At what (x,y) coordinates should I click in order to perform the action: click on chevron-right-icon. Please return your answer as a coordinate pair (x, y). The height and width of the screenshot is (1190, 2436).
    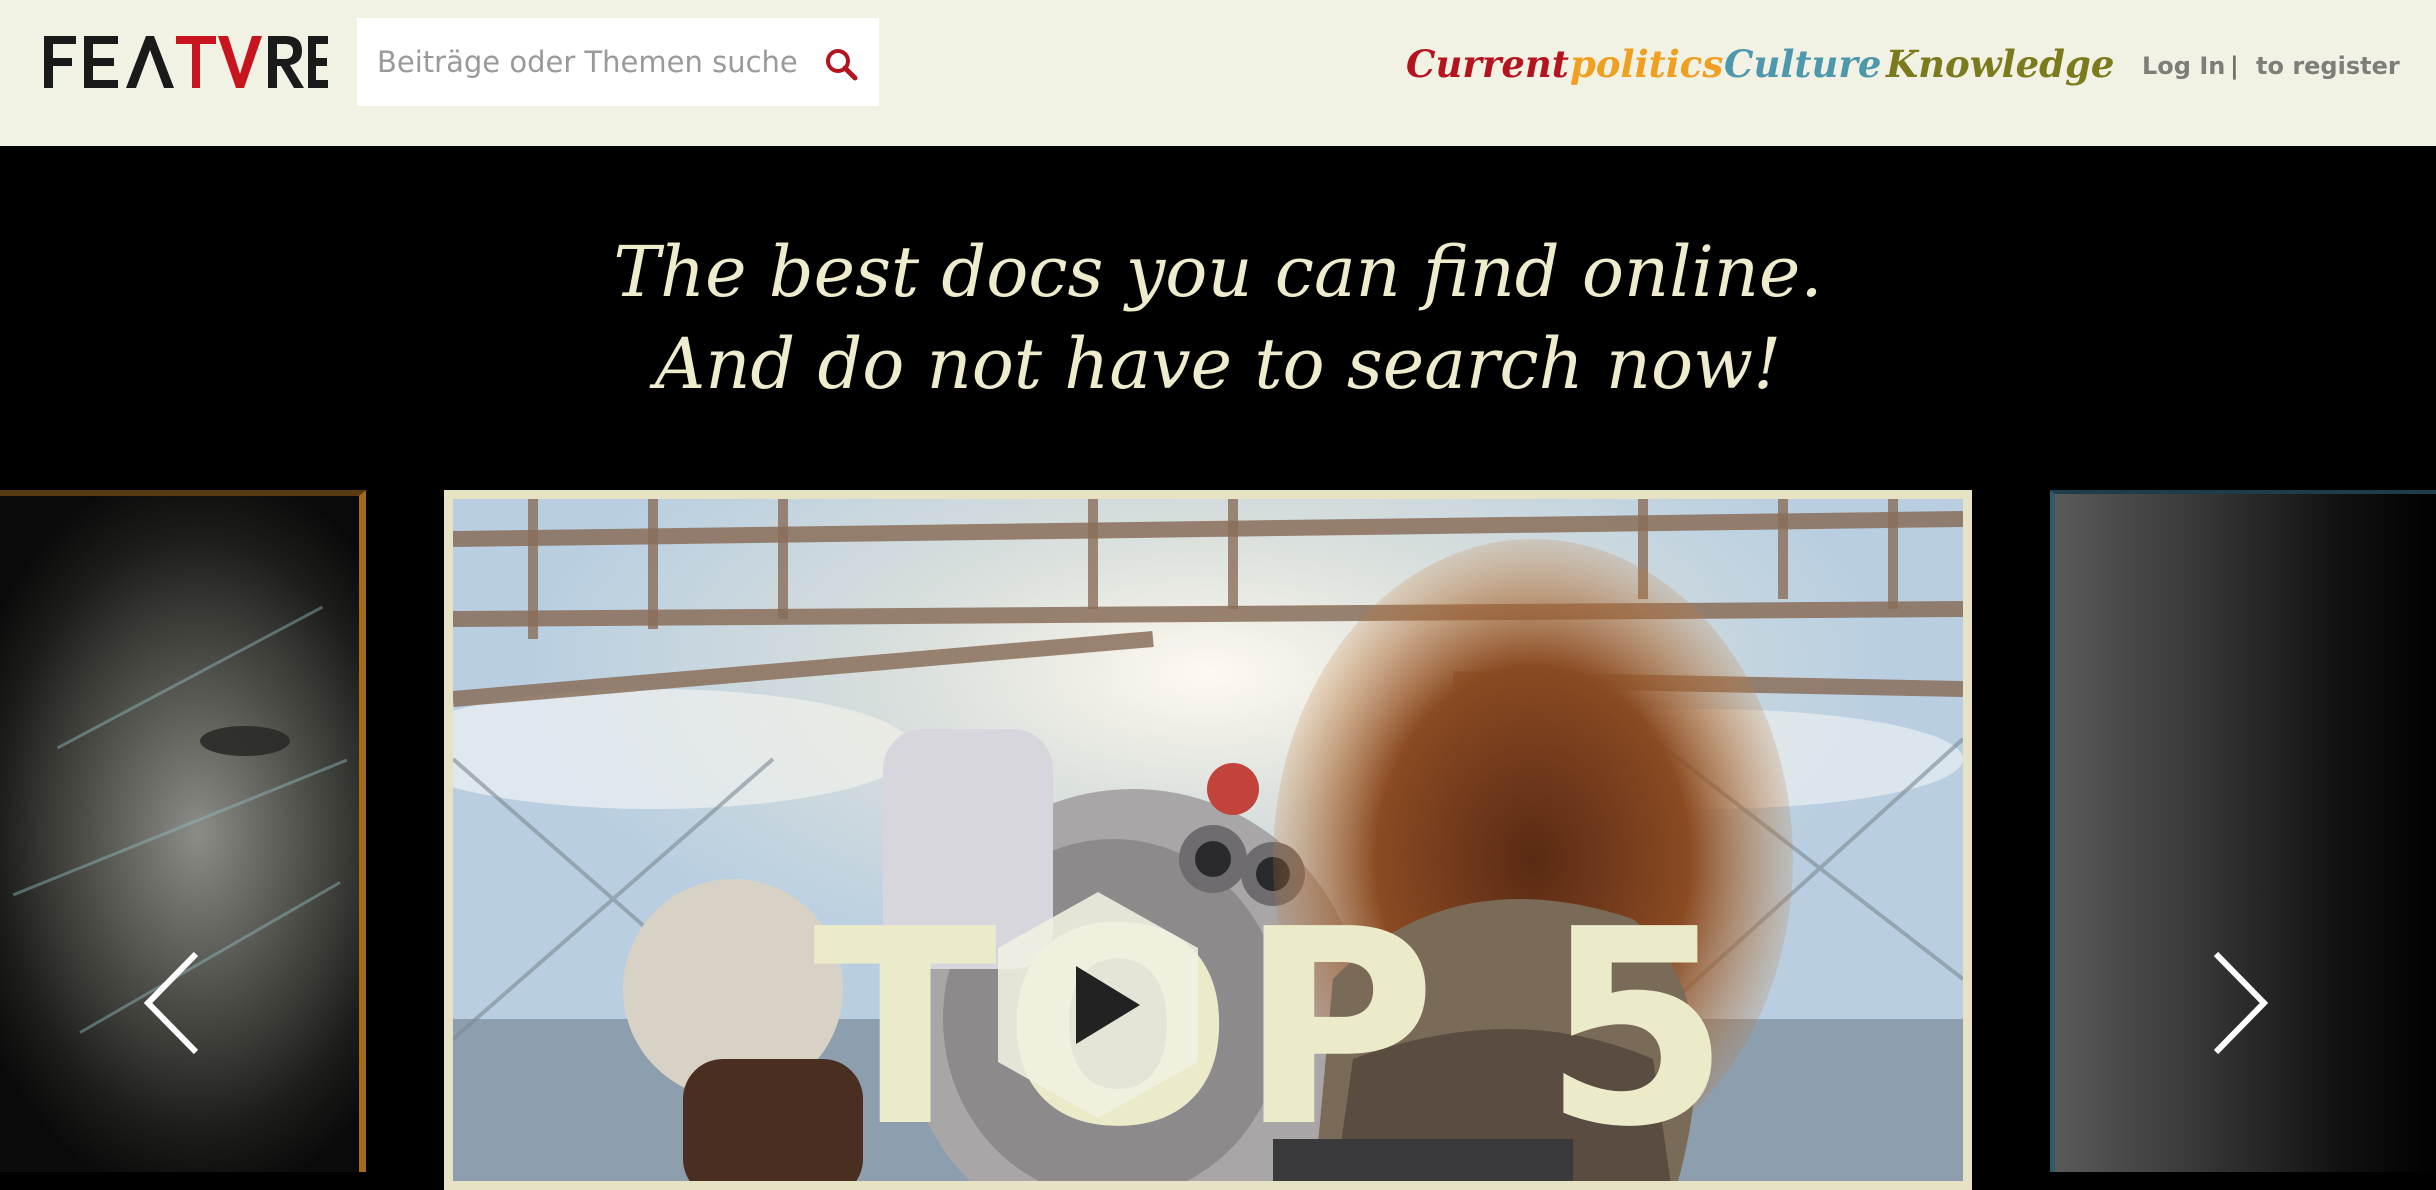
    Looking at the image, I should click on (2240, 1003).